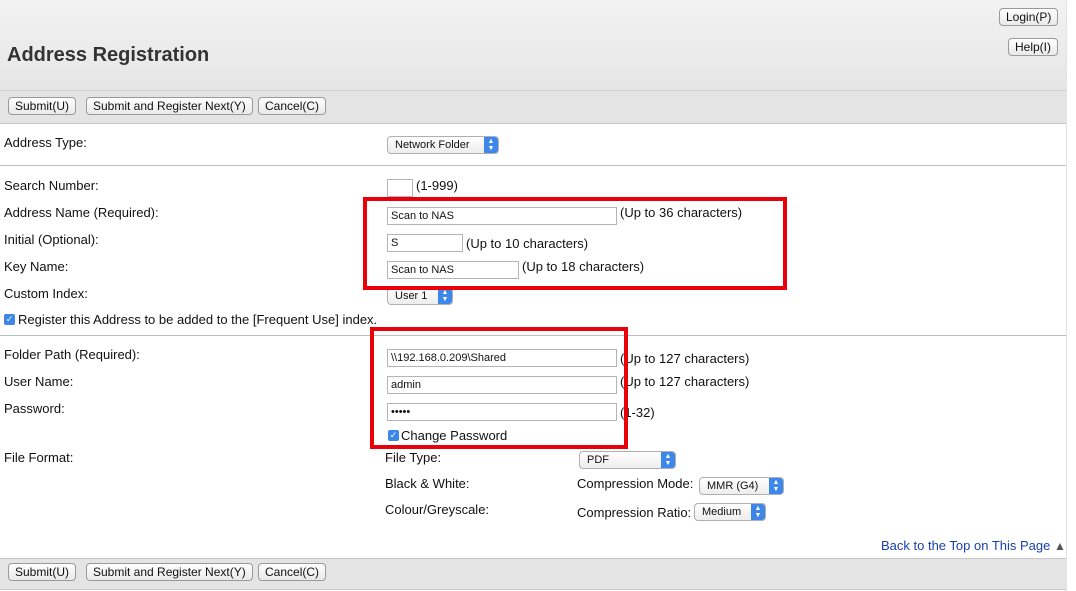  Describe the element at coordinates (81, 212) in the screenshot. I see `address-name-label: Address Name (Required):` at that location.